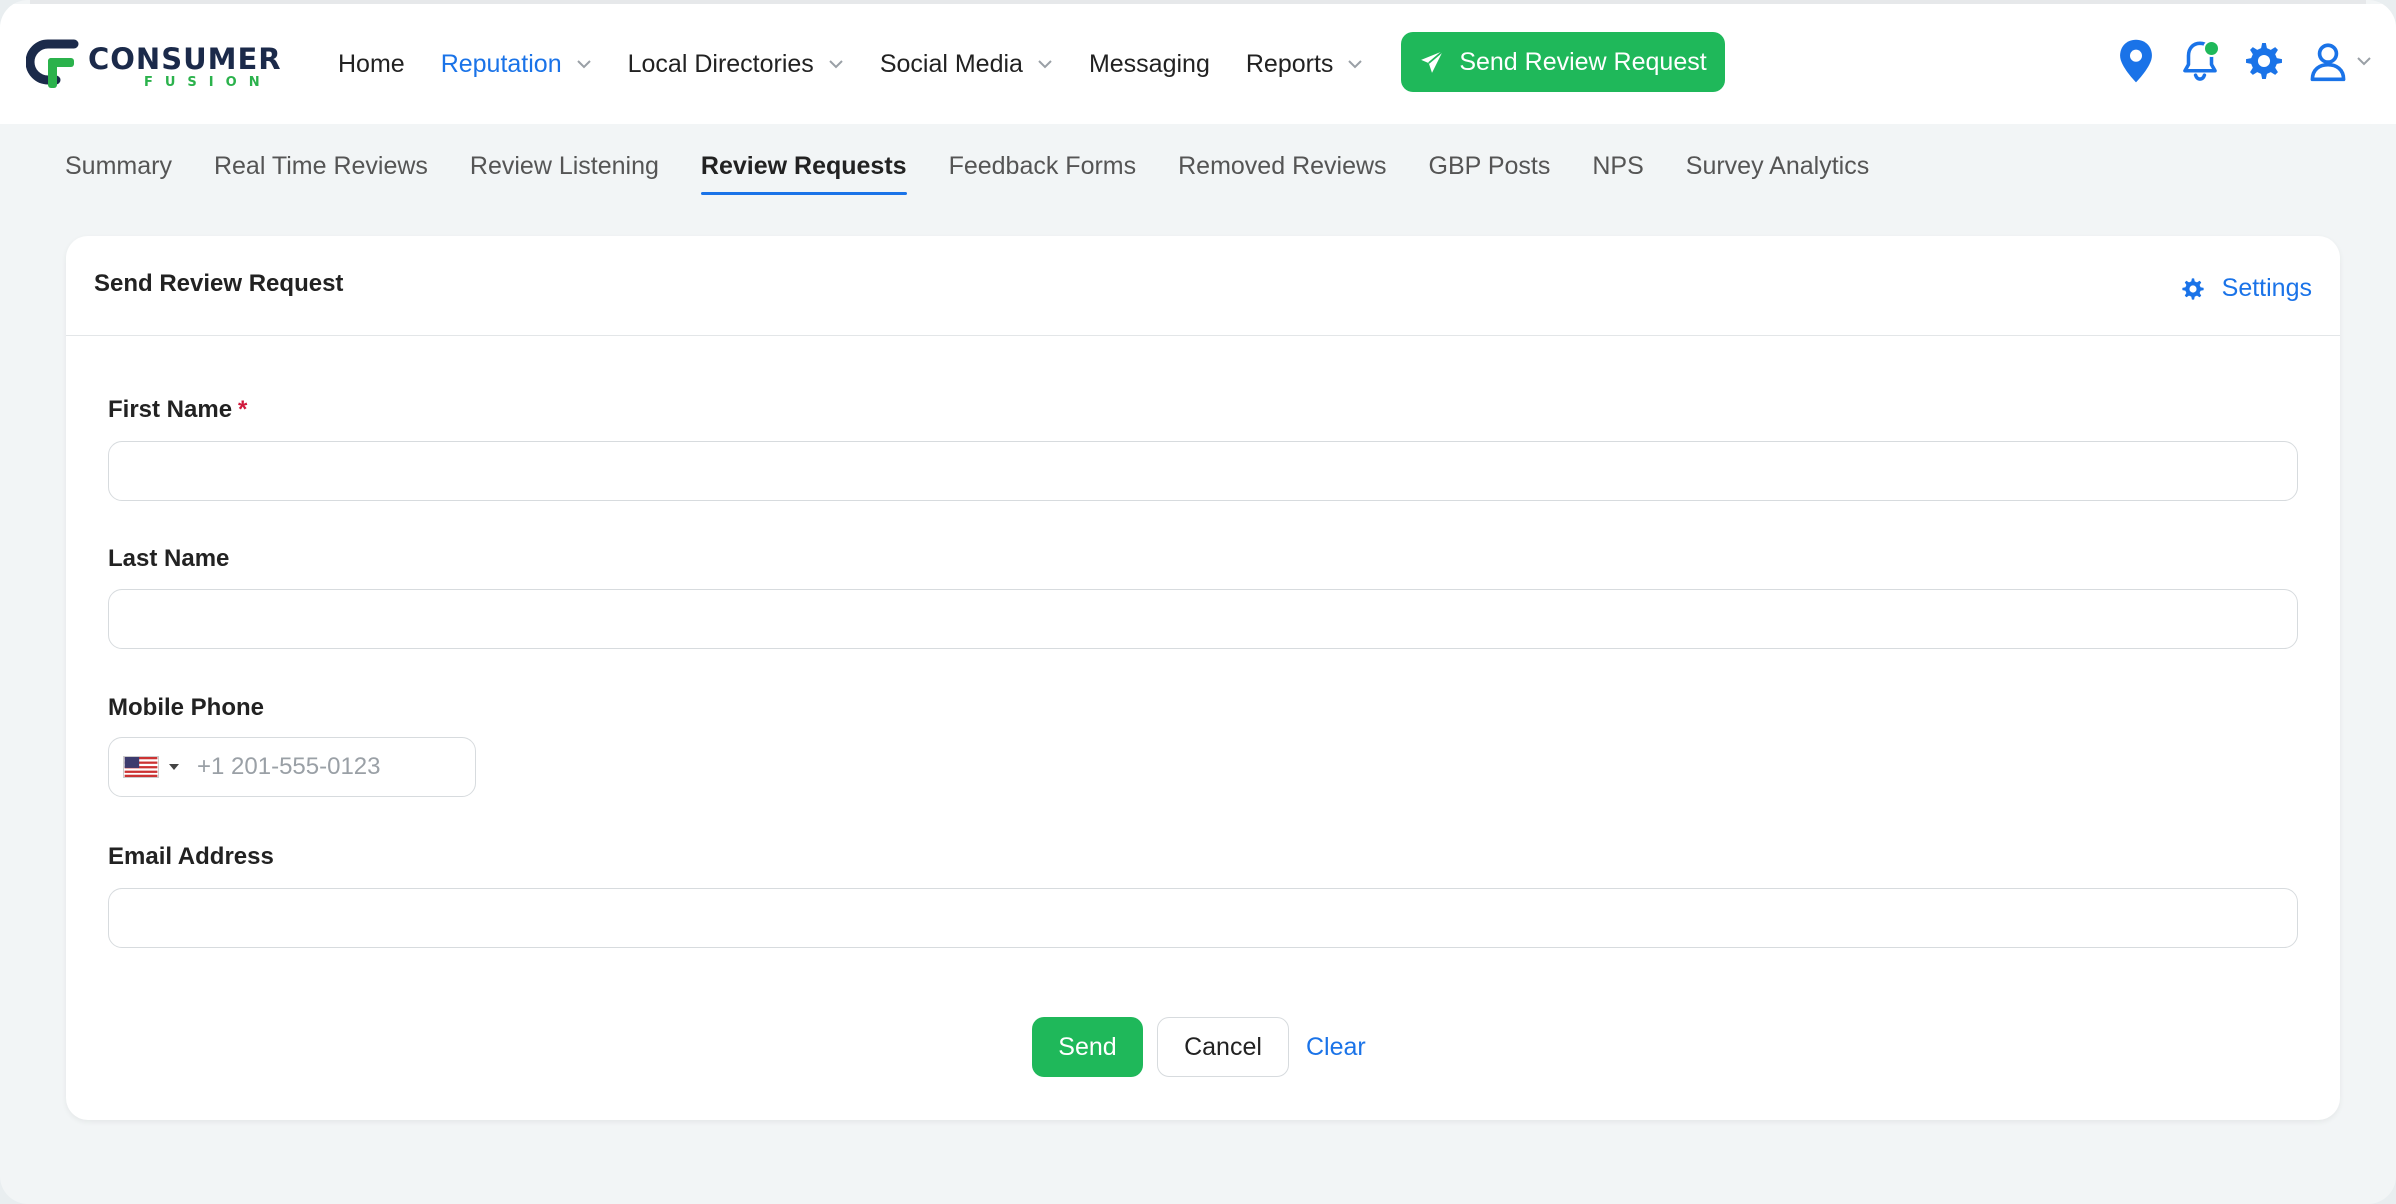  Describe the element at coordinates (219, 283) in the screenshot. I see `card-title: Send Review Request` at that location.